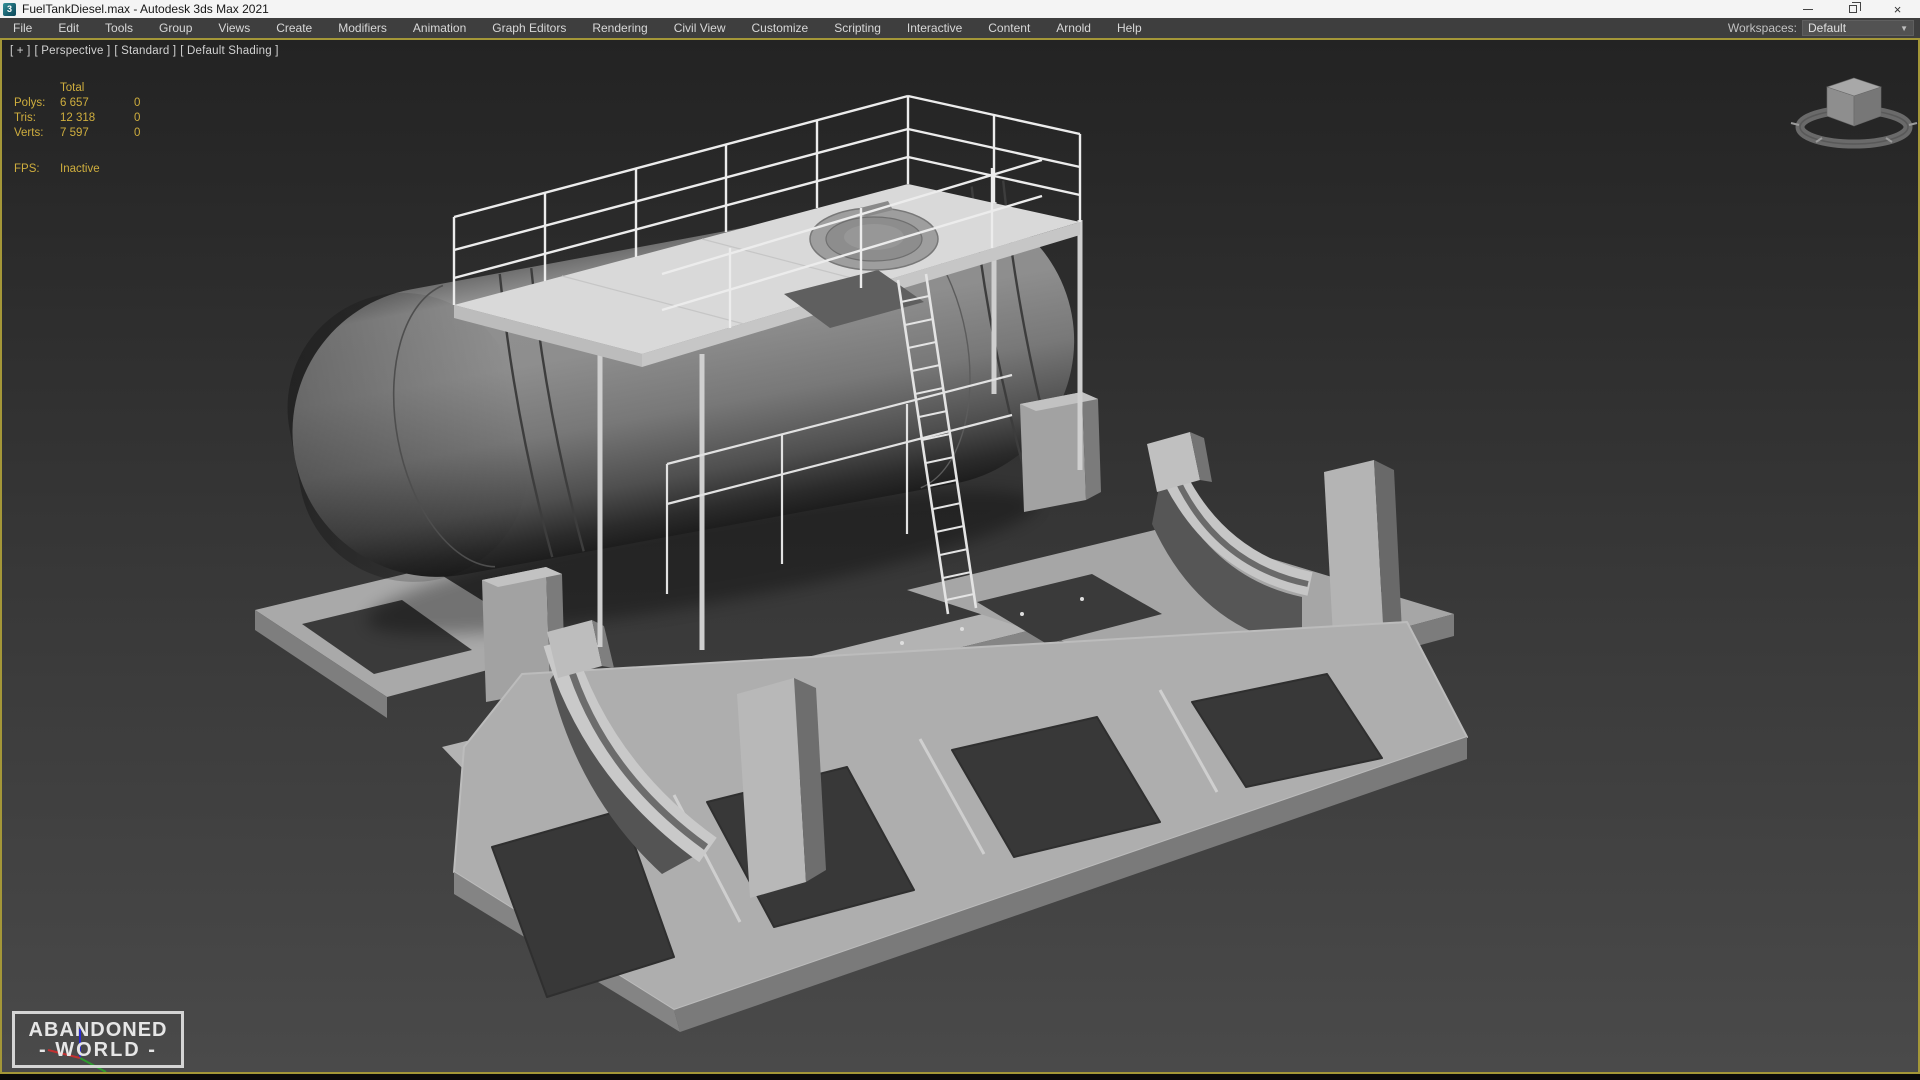 The height and width of the screenshot is (1080, 1920). What do you see at coordinates (1858, 28) in the screenshot?
I see `workspaces-dropdown: Default ▼` at bounding box center [1858, 28].